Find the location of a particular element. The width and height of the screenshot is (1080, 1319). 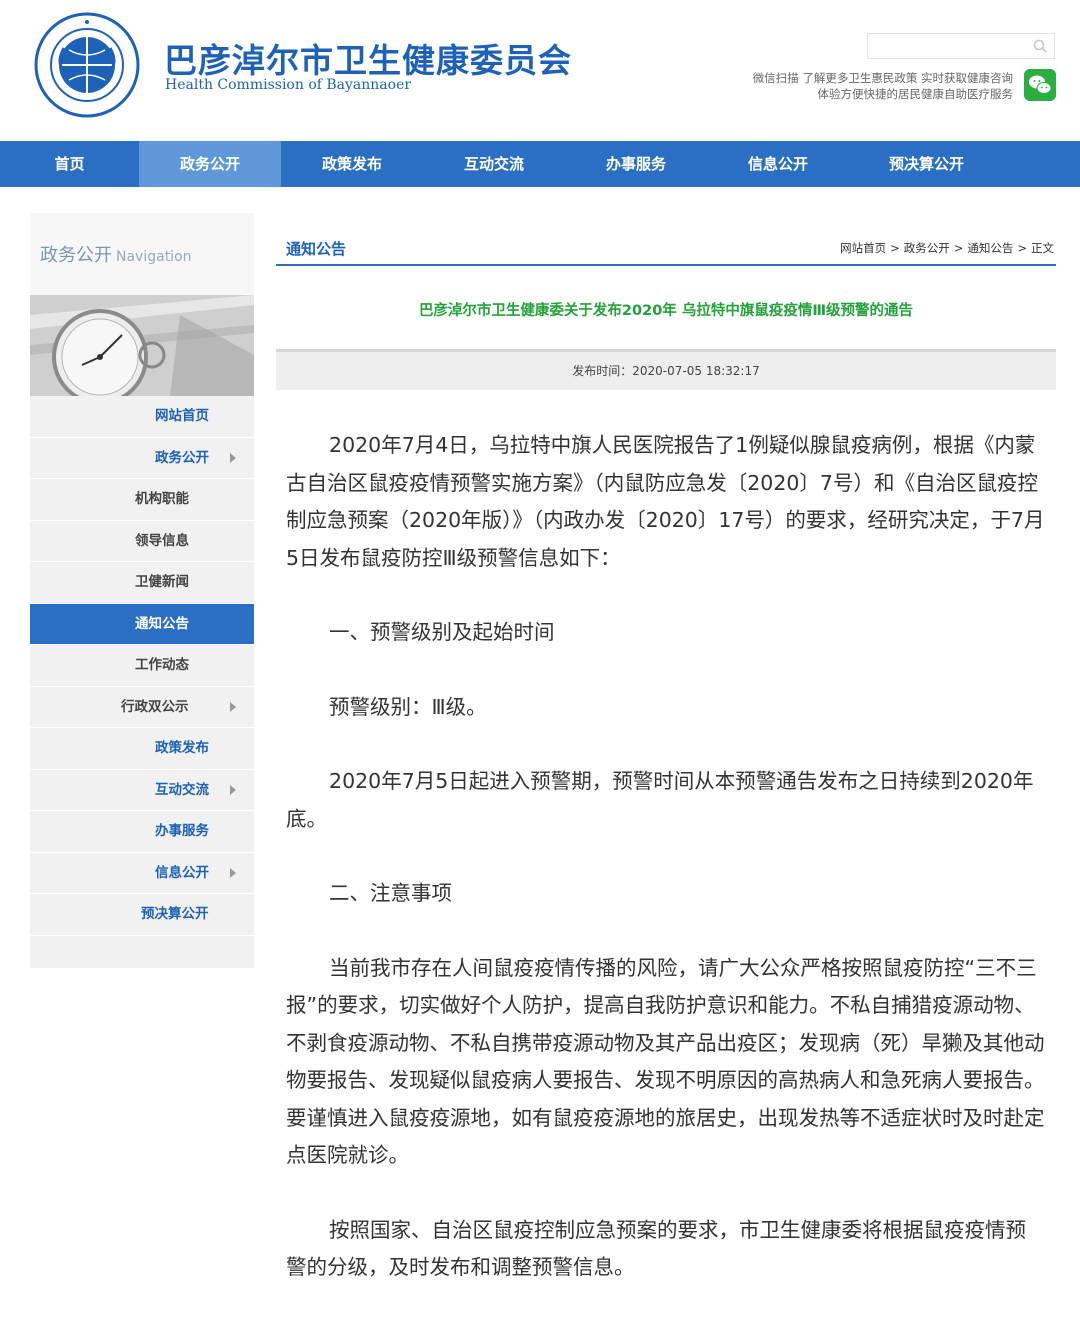

sidebar-title: 政务公开 is located at coordinates (76, 255).